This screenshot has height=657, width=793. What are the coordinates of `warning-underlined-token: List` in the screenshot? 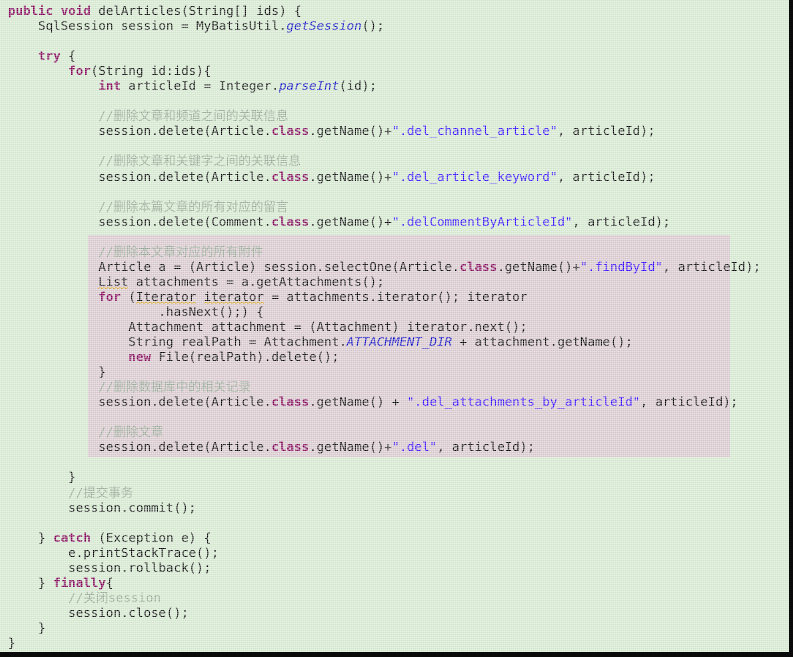 It's located at (113, 281).